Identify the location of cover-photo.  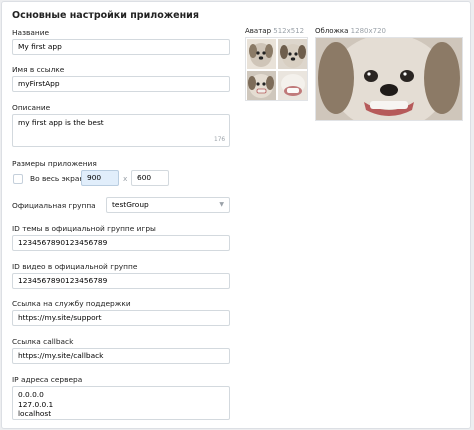
(389, 79).